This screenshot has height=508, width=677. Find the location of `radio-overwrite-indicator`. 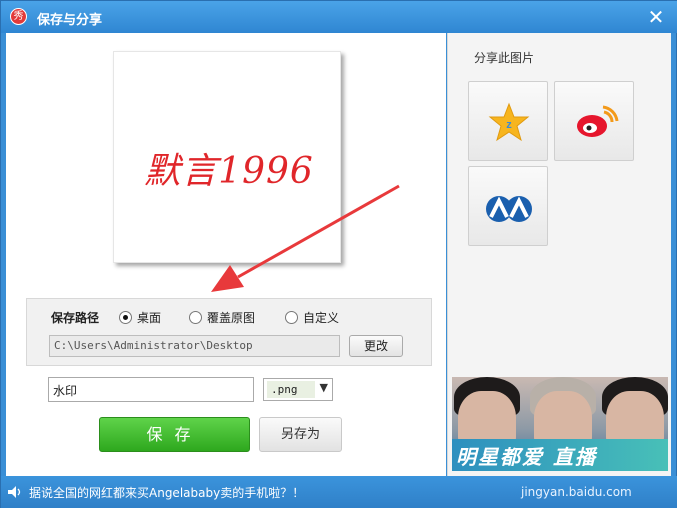

radio-overwrite-indicator is located at coordinates (195, 317).